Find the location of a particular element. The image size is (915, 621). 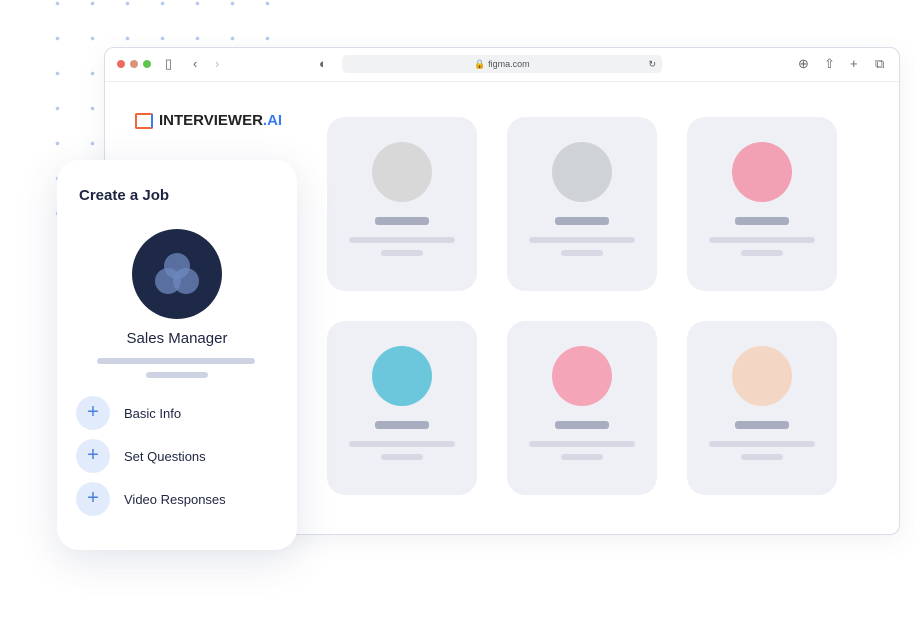

back-icon: ‹ is located at coordinates (195, 63).